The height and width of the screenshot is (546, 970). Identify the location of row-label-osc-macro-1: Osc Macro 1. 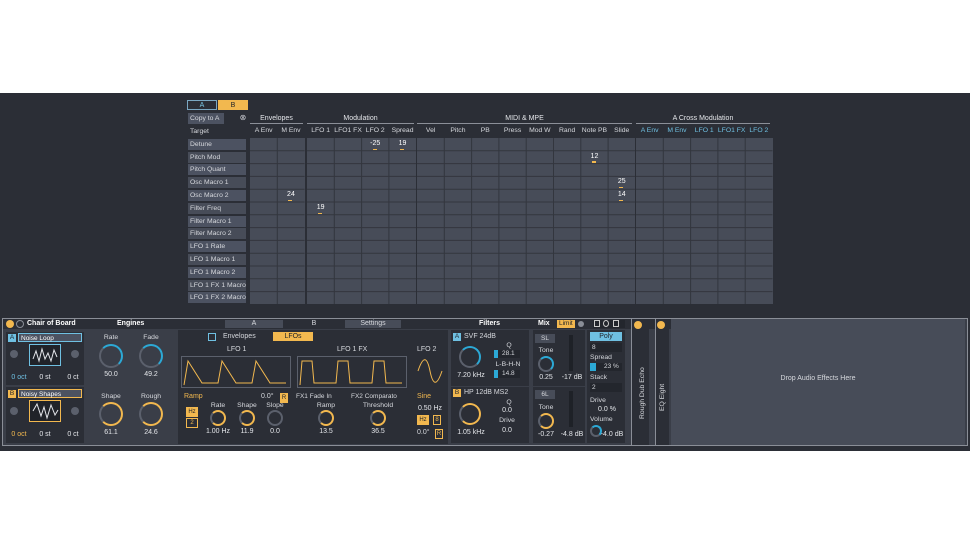
(217, 183).